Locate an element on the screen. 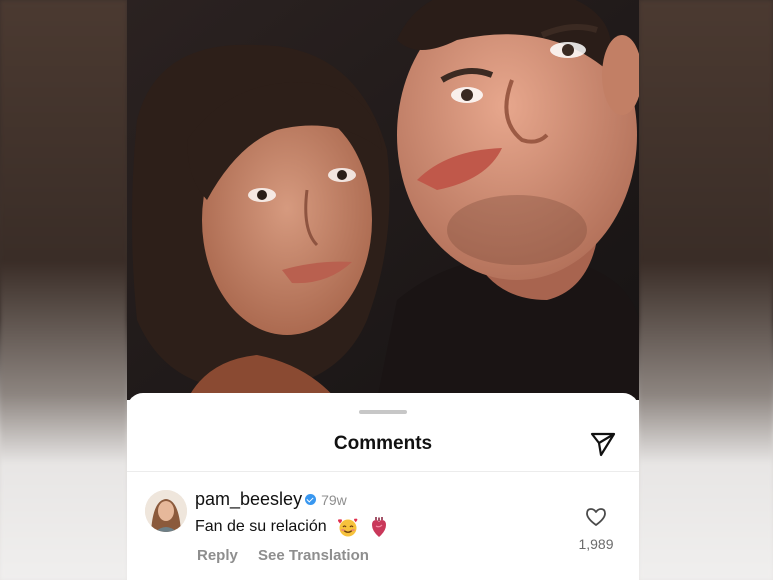 The height and width of the screenshot is (580, 773). comment-actions: Reply See Translation is located at coordinates (291, 555).